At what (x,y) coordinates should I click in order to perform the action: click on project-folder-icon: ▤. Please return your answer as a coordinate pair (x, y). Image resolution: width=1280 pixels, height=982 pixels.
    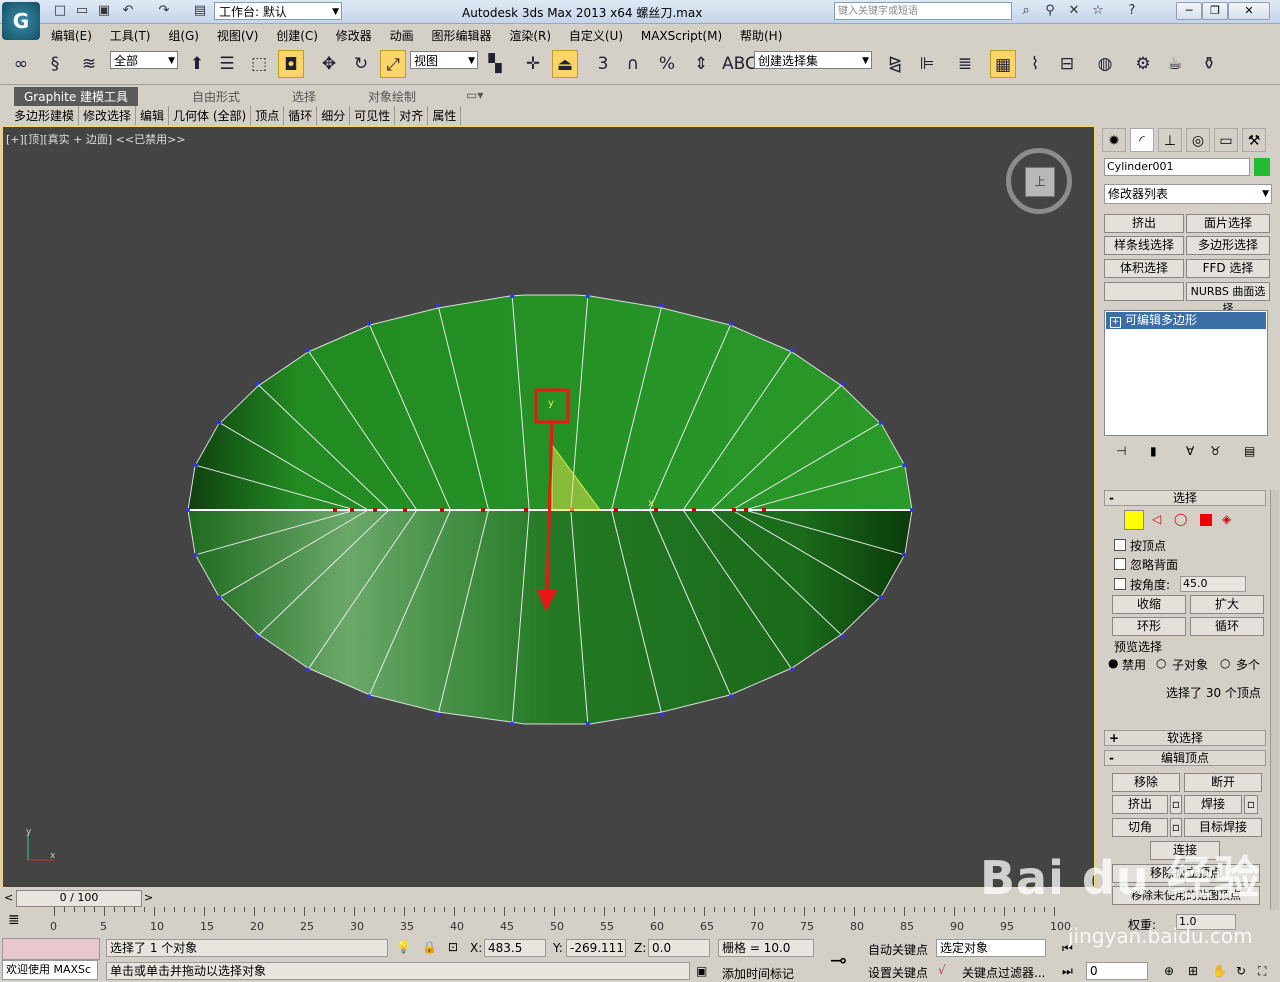
    Looking at the image, I should click on (200, 11).